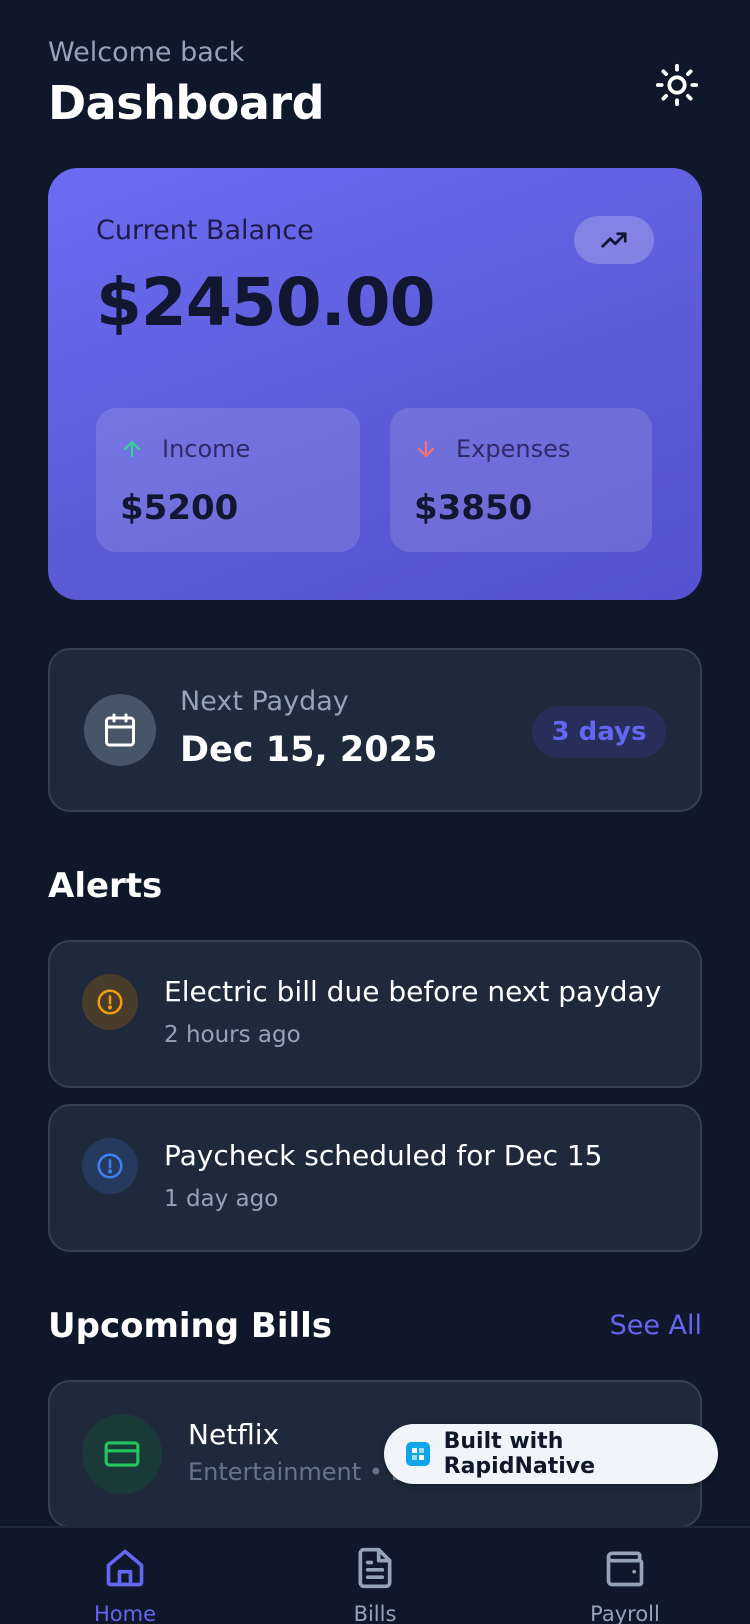 The image size is (750, 1624). Describe the element at coordinates (521, 480) in the screenshot. I see `expenses-box: Expenses $3850` at that location.